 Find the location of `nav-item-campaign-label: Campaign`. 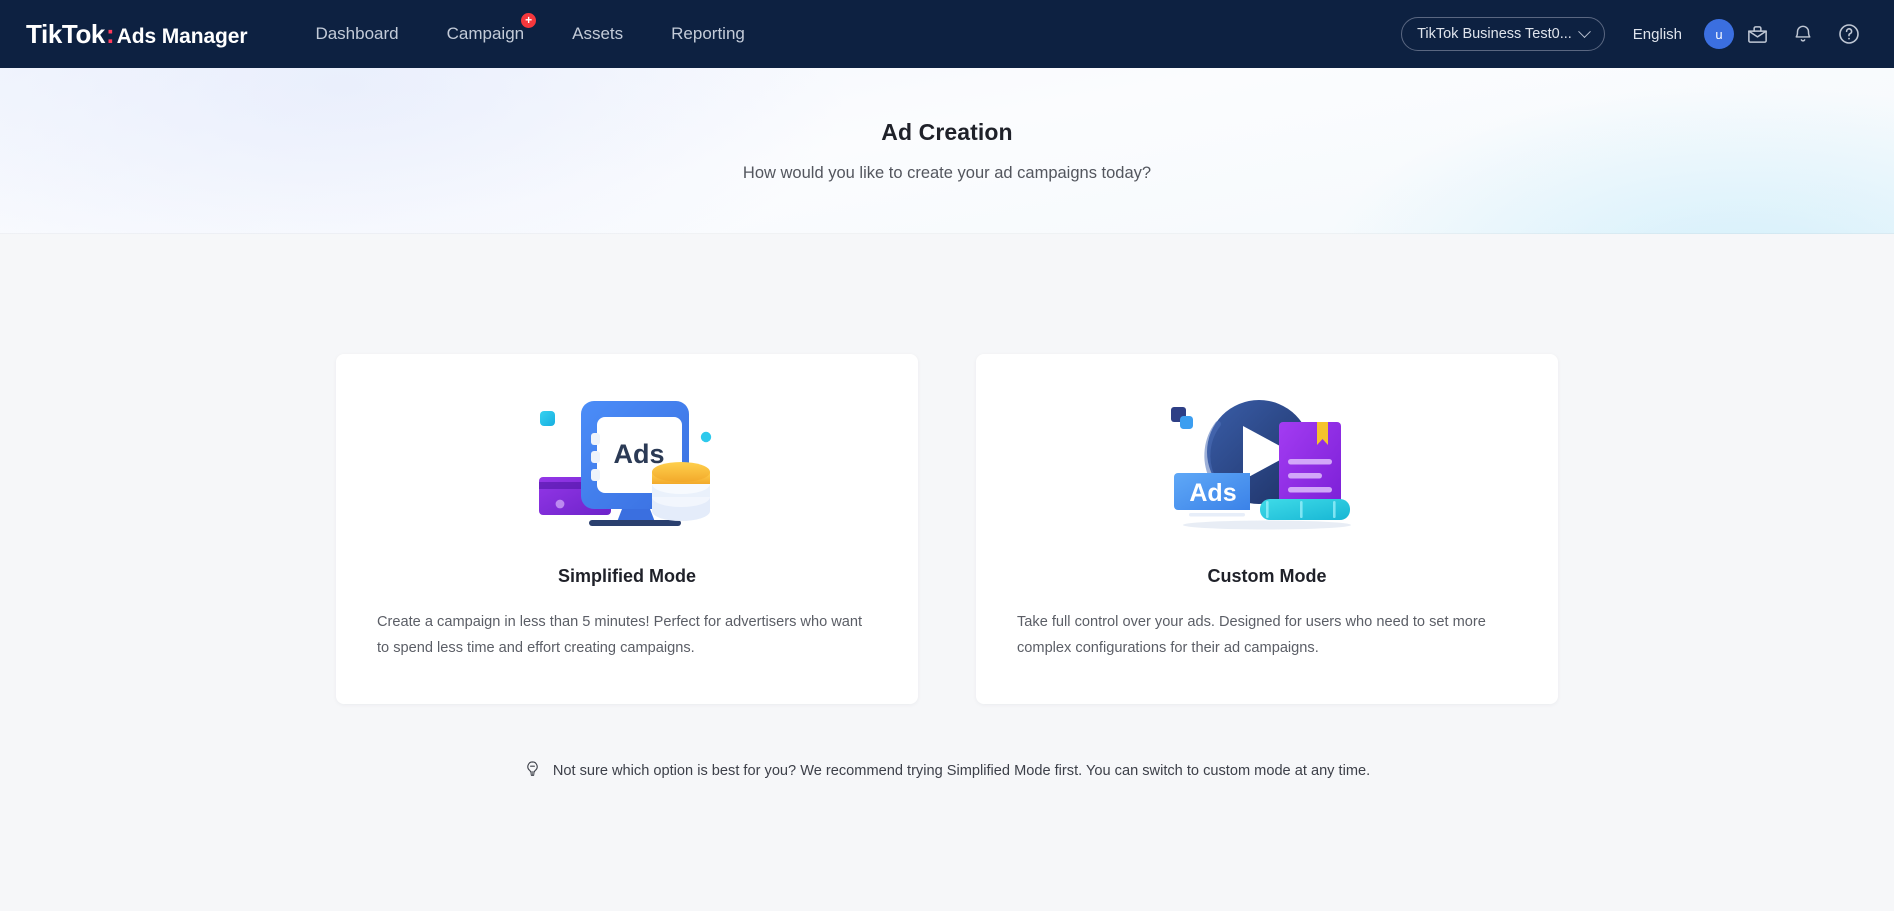

nav-item-campaign-label: Campaign is located at coordinates (485, 33).